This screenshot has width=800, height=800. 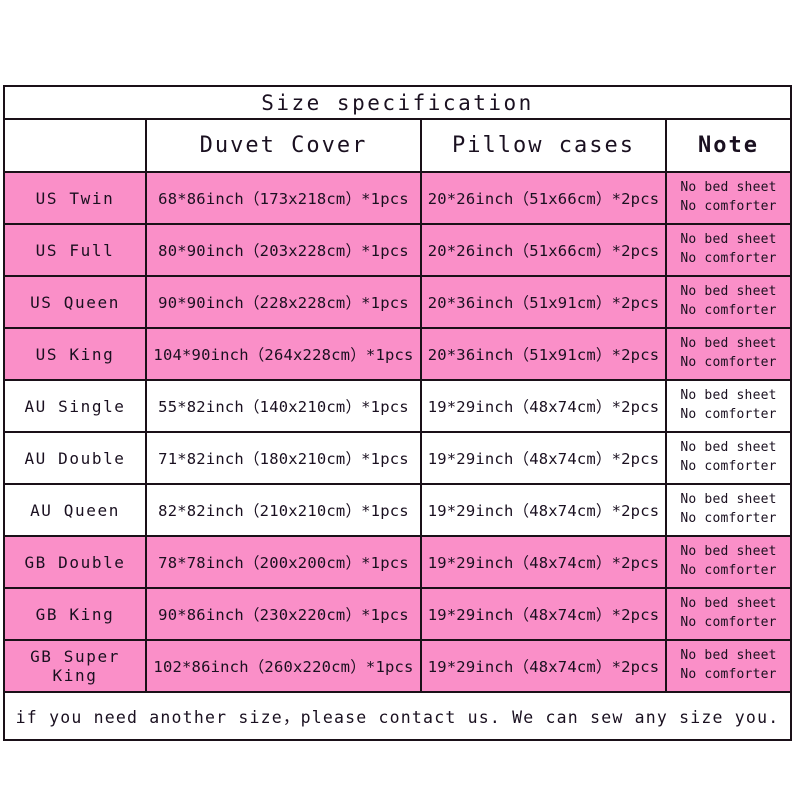 I want to click on table-header-row: Duvet Cover Pillow cases Note, so click(x=398, y=145).